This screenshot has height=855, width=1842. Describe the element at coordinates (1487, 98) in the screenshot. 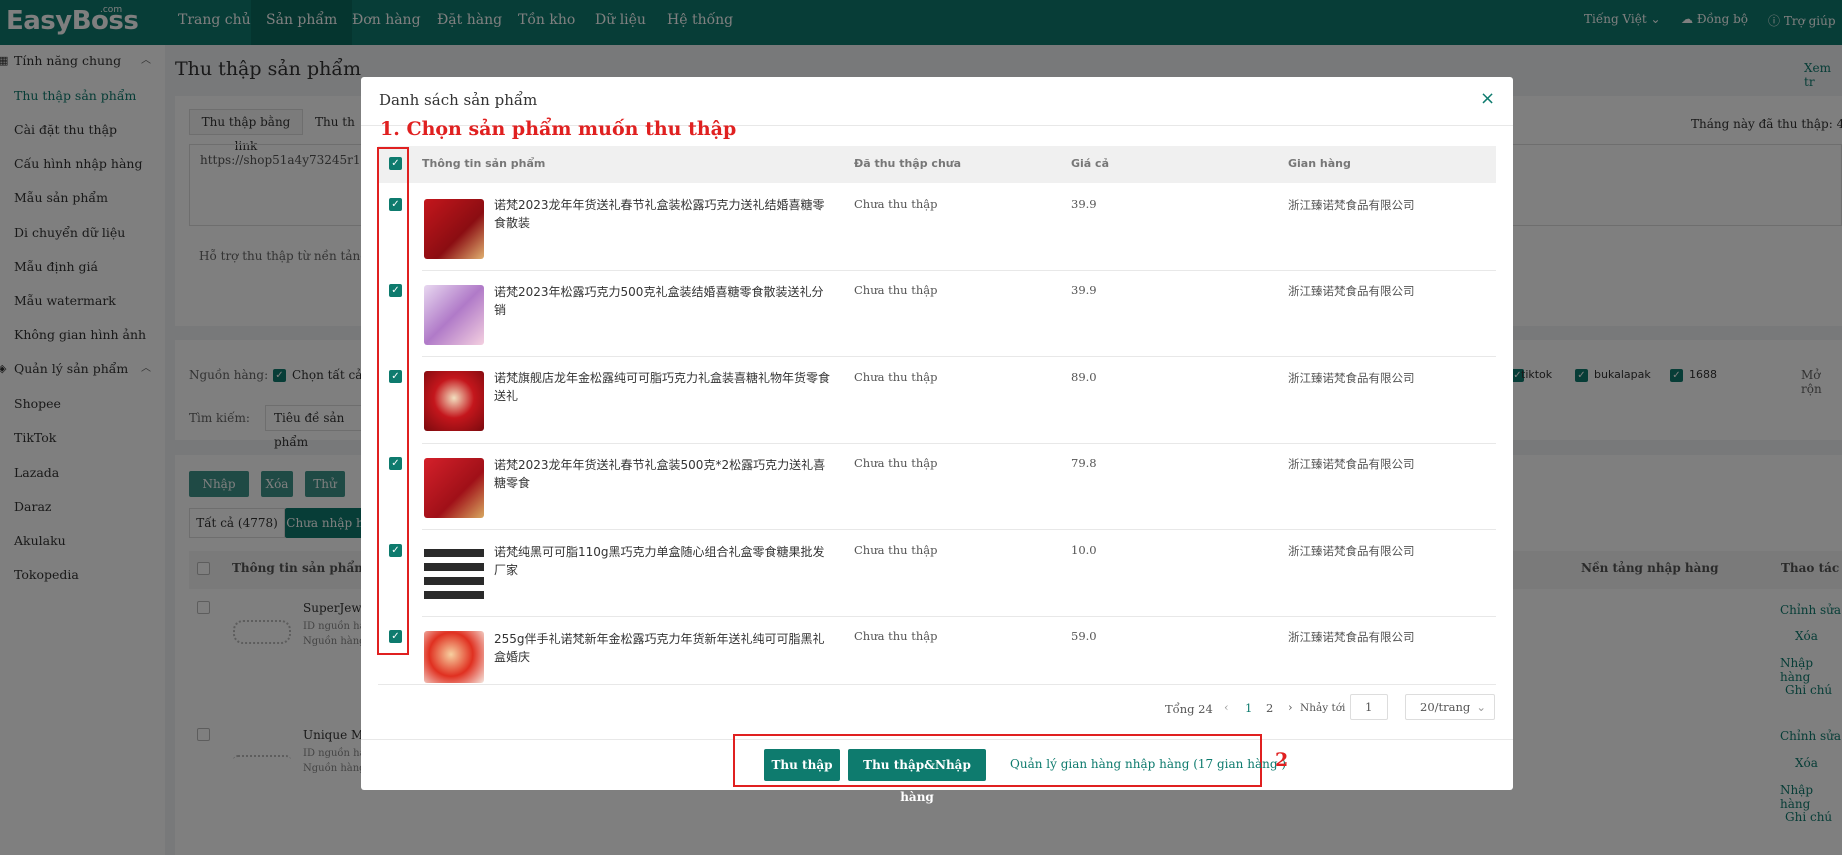

I see `close-icon: ×` at that location.